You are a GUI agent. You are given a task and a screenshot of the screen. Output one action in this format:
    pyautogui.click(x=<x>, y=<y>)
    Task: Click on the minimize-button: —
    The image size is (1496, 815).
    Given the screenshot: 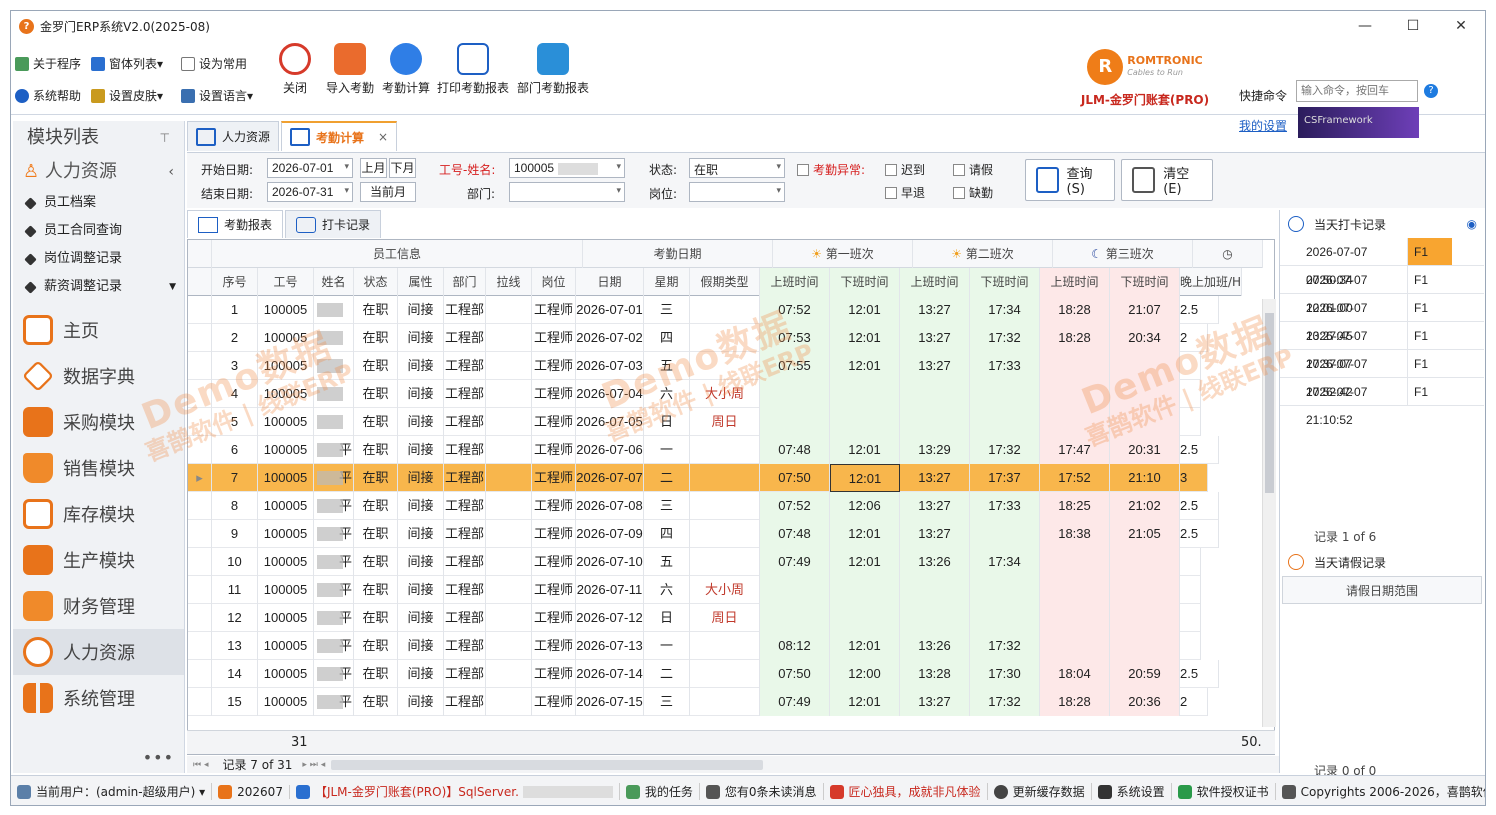 What is the action you would take?
    pyautogui.click(x=1365, y=26)
    